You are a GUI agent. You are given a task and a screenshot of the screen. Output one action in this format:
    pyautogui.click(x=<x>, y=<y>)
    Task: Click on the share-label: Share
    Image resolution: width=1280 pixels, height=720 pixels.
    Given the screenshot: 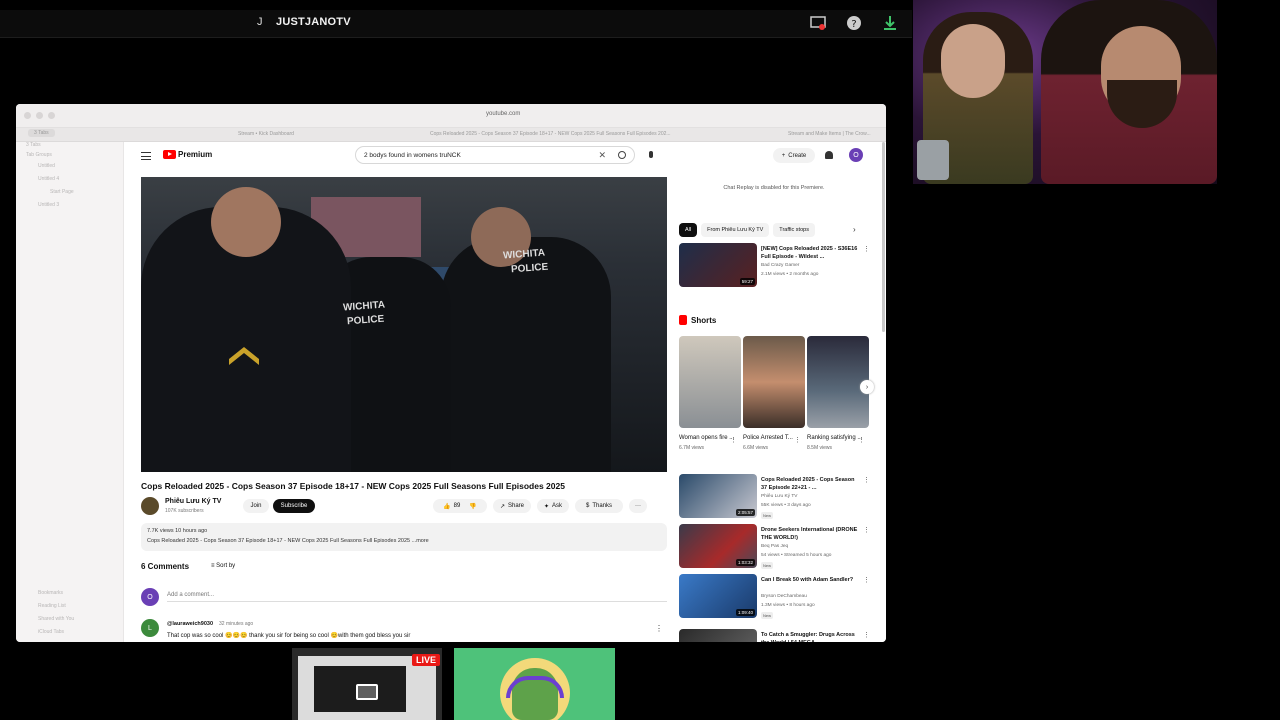 What is the action you would take?
    pyautogui.click(x=516, y=506)
    